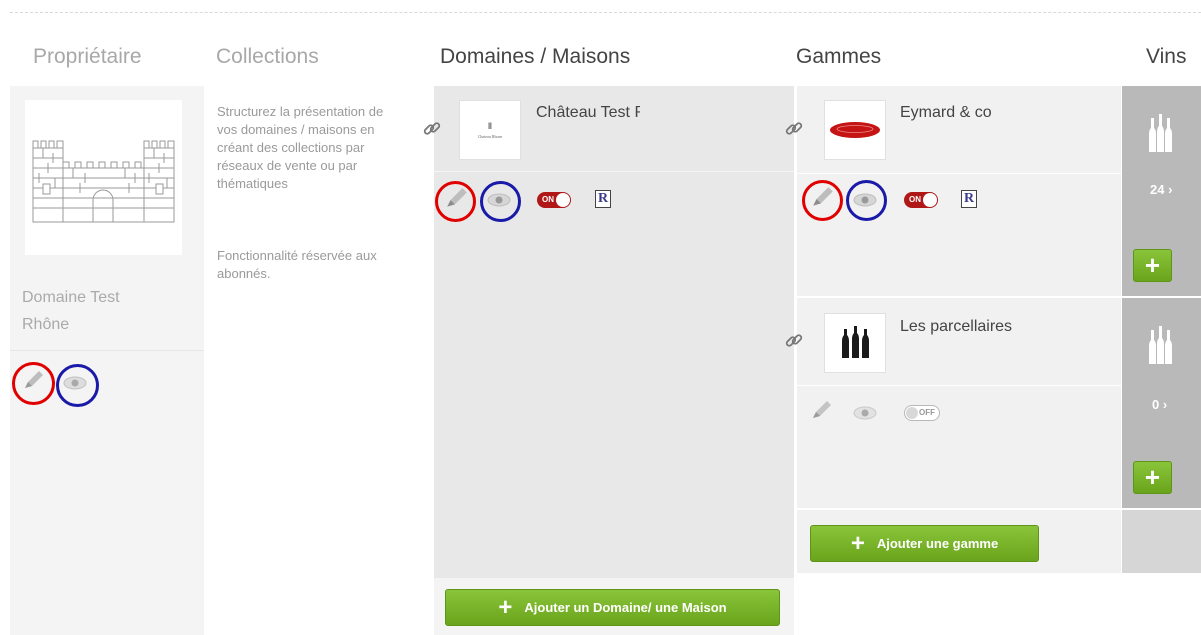 This screenshot has width=1201, height=635. Describe the element at coordinates (500, 201) in the screenshot. I see `domaine-visibility-highlight` at that location.